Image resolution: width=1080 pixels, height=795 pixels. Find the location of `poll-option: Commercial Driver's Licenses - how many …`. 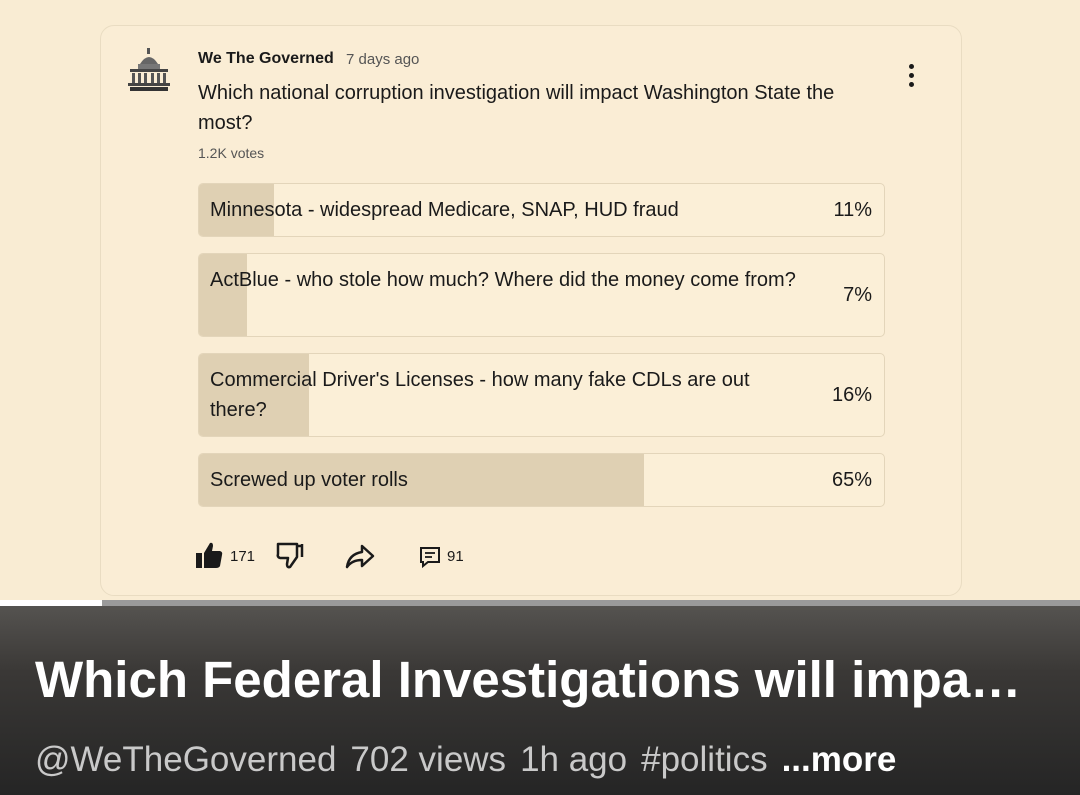

poll-option: Commercial Driver's Licenses - how many … is located at coordinates (541, 395).